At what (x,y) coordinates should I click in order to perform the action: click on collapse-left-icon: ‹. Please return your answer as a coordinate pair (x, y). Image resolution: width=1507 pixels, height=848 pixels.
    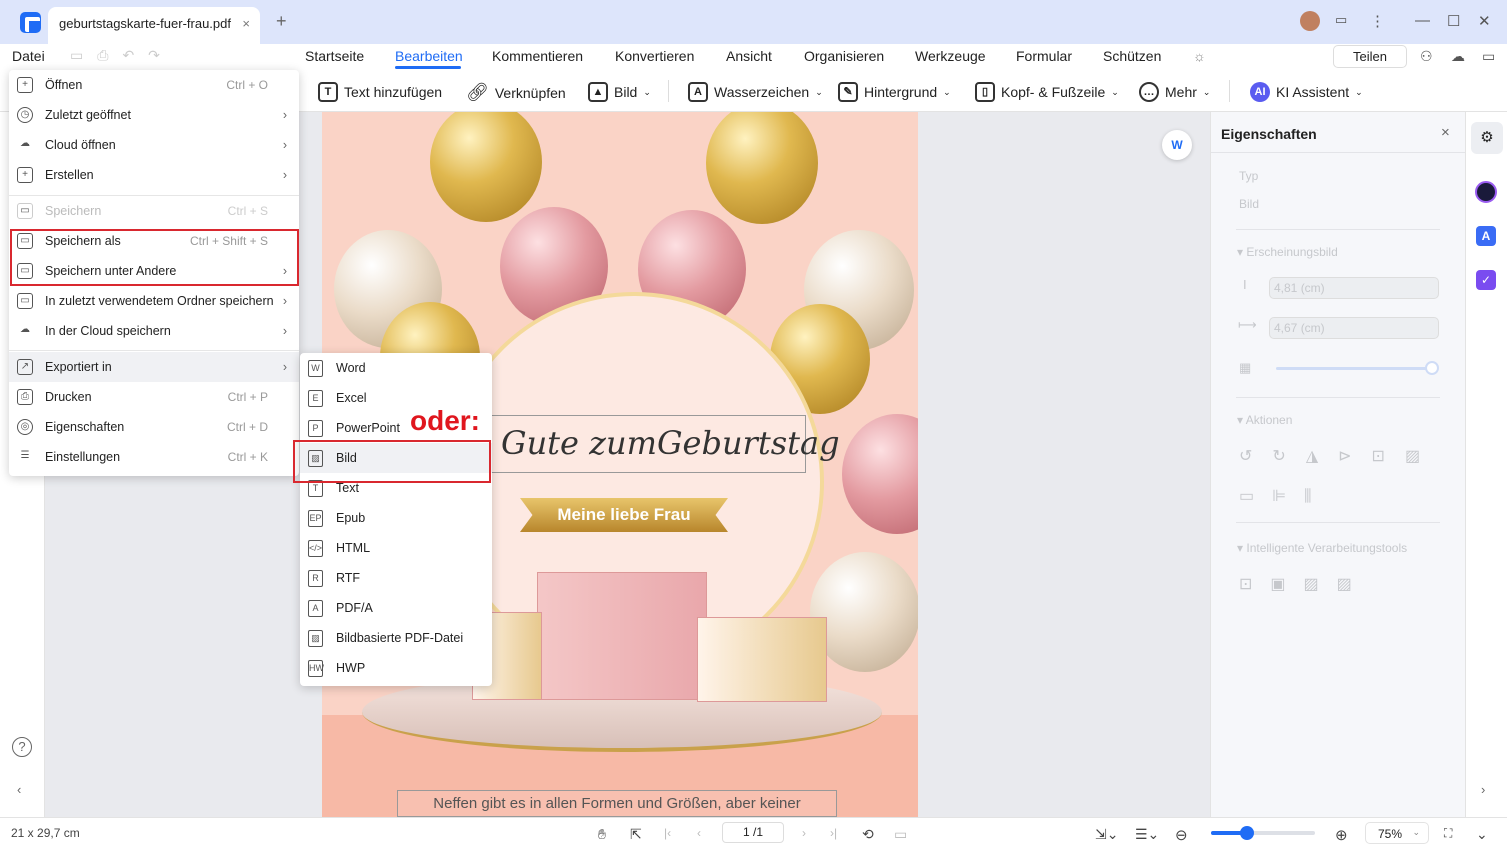
    Looking at the image, I should click on (19, 789).